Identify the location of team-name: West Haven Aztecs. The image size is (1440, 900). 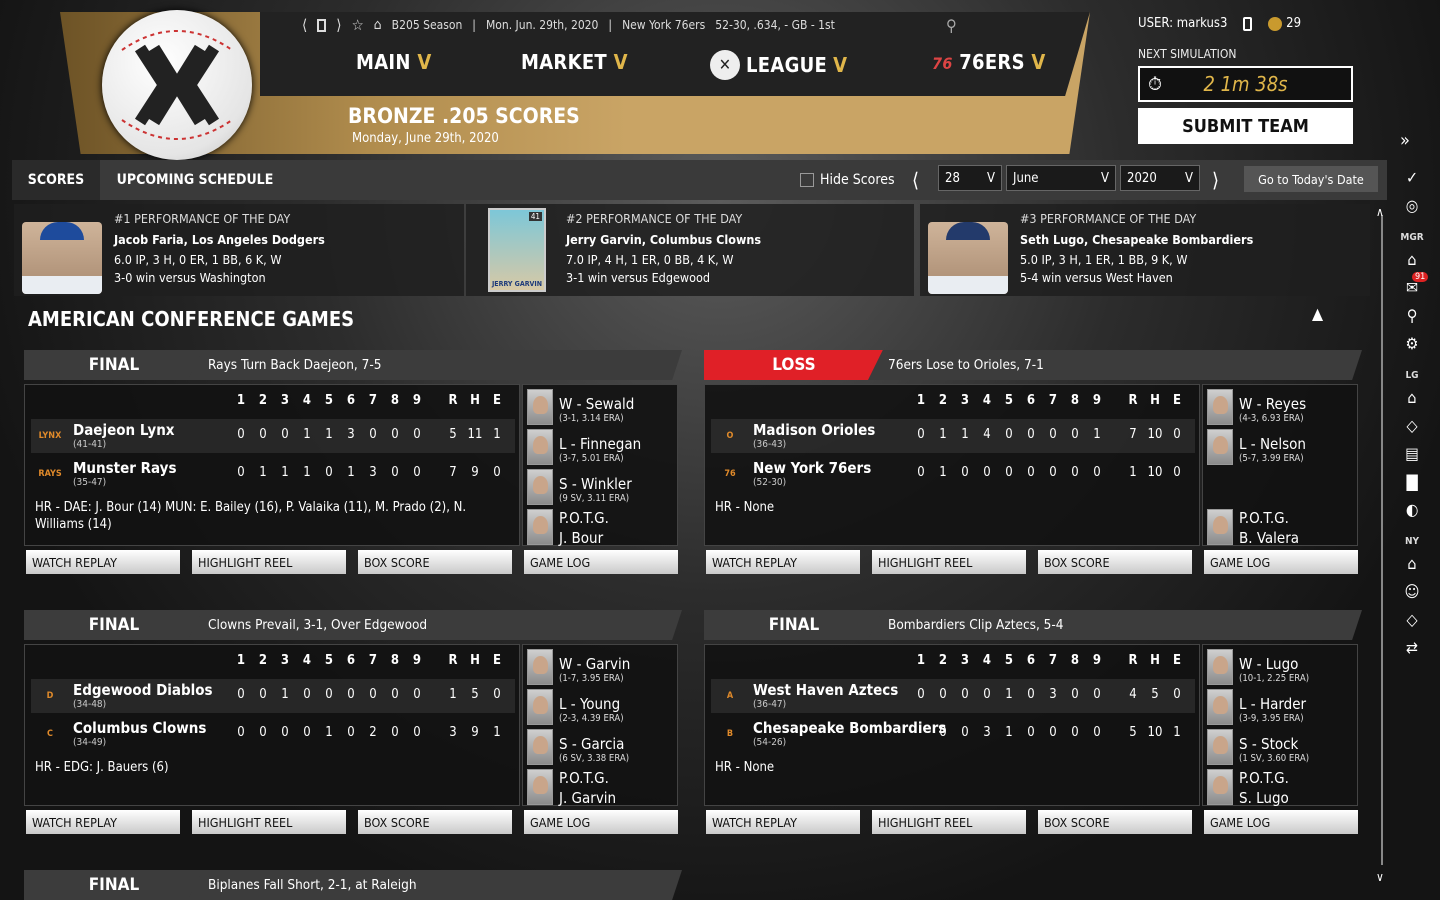
(825, 690).